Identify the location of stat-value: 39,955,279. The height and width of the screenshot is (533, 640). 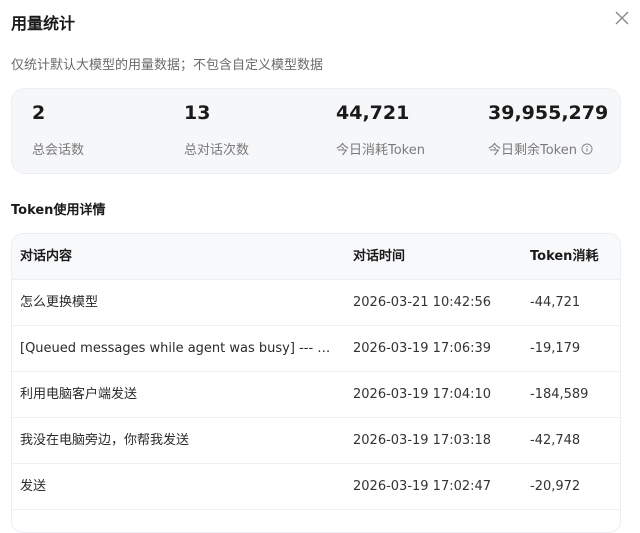
(548, 113).